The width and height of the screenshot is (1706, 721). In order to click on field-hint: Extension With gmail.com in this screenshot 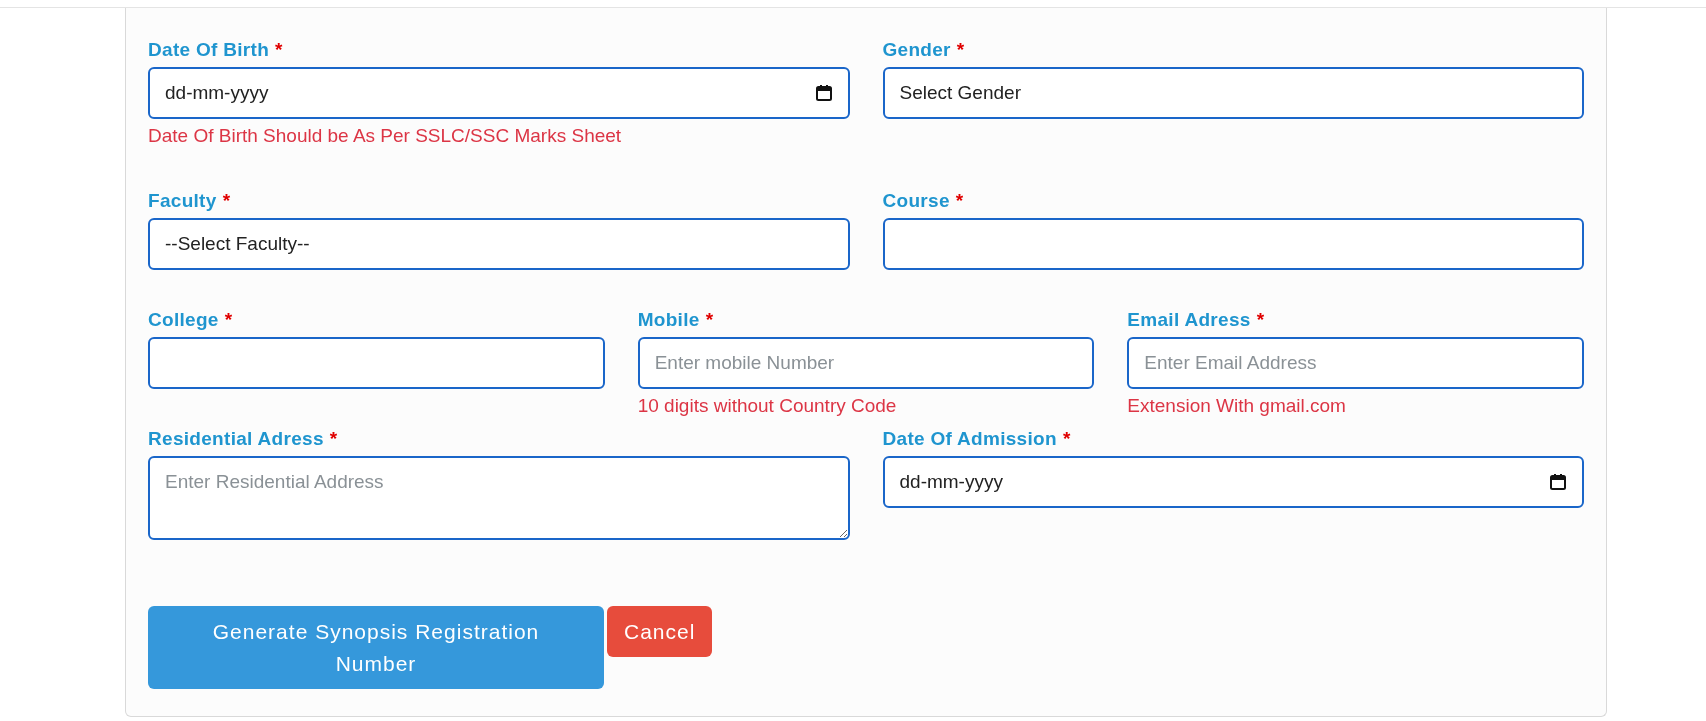, I will do `click(1237, 406)`.